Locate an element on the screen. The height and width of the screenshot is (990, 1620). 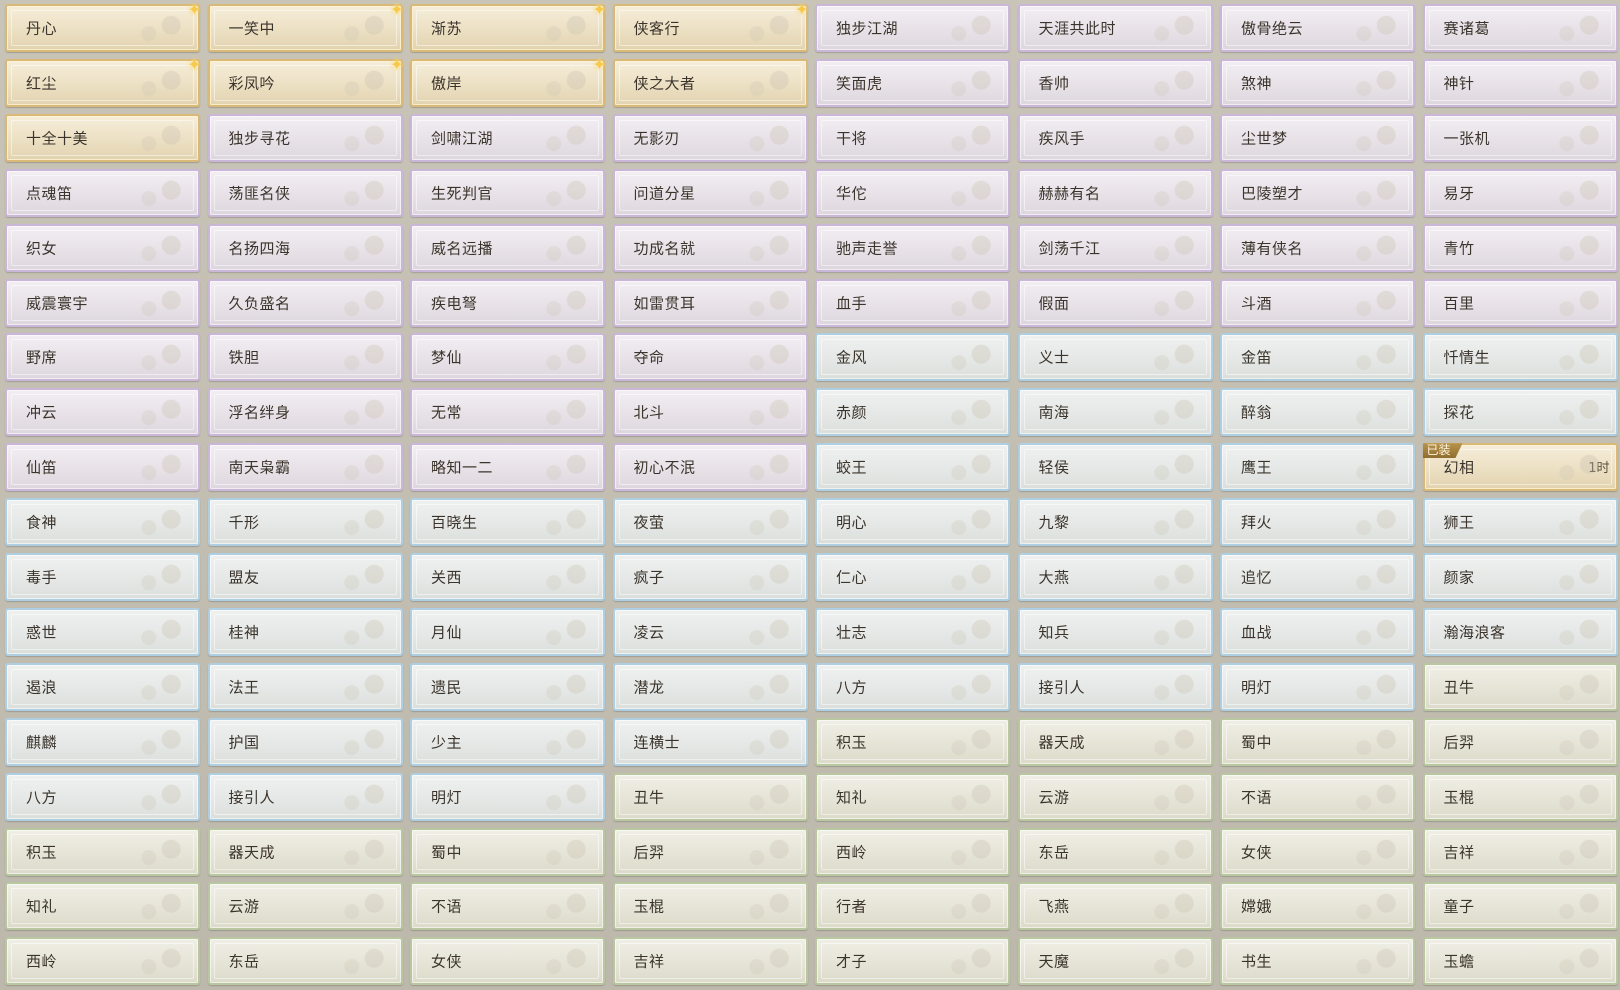
title-tile: 疾电弩 is located at coordinates (507, 302).